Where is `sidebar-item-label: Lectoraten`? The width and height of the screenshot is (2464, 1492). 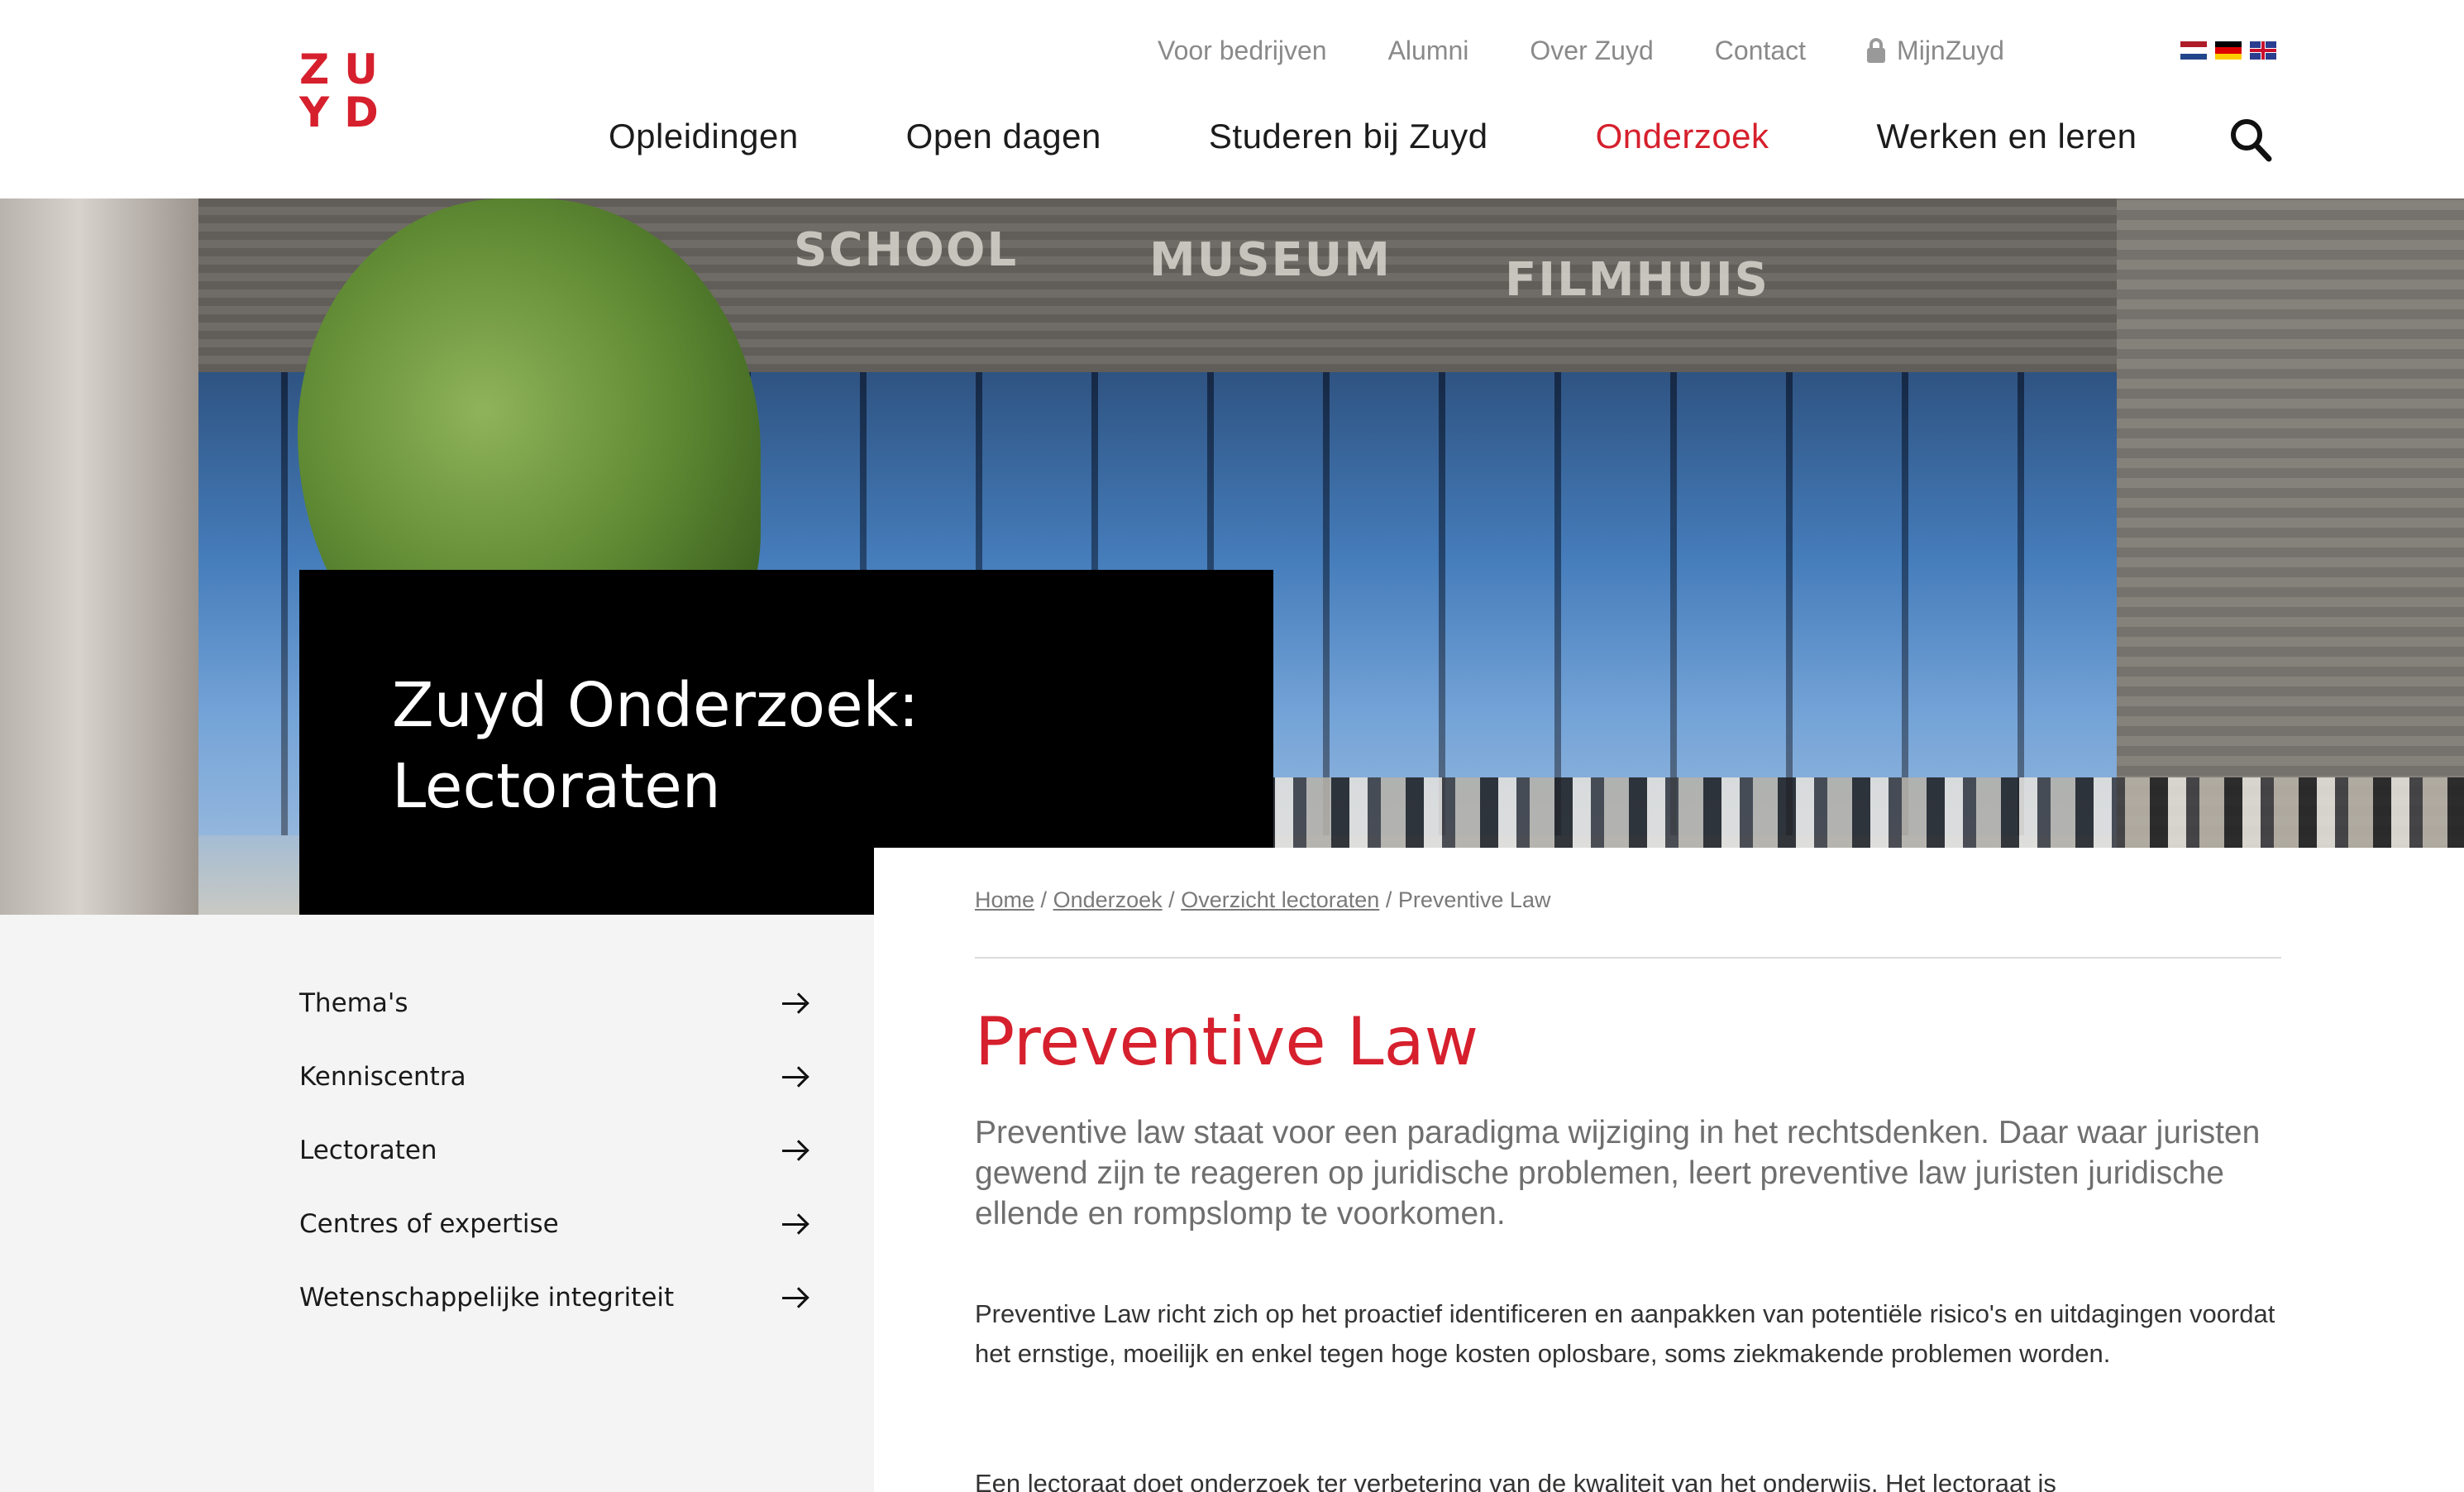
sidebar-item-label: Lectoraten is located at coordinates (368, 1150).